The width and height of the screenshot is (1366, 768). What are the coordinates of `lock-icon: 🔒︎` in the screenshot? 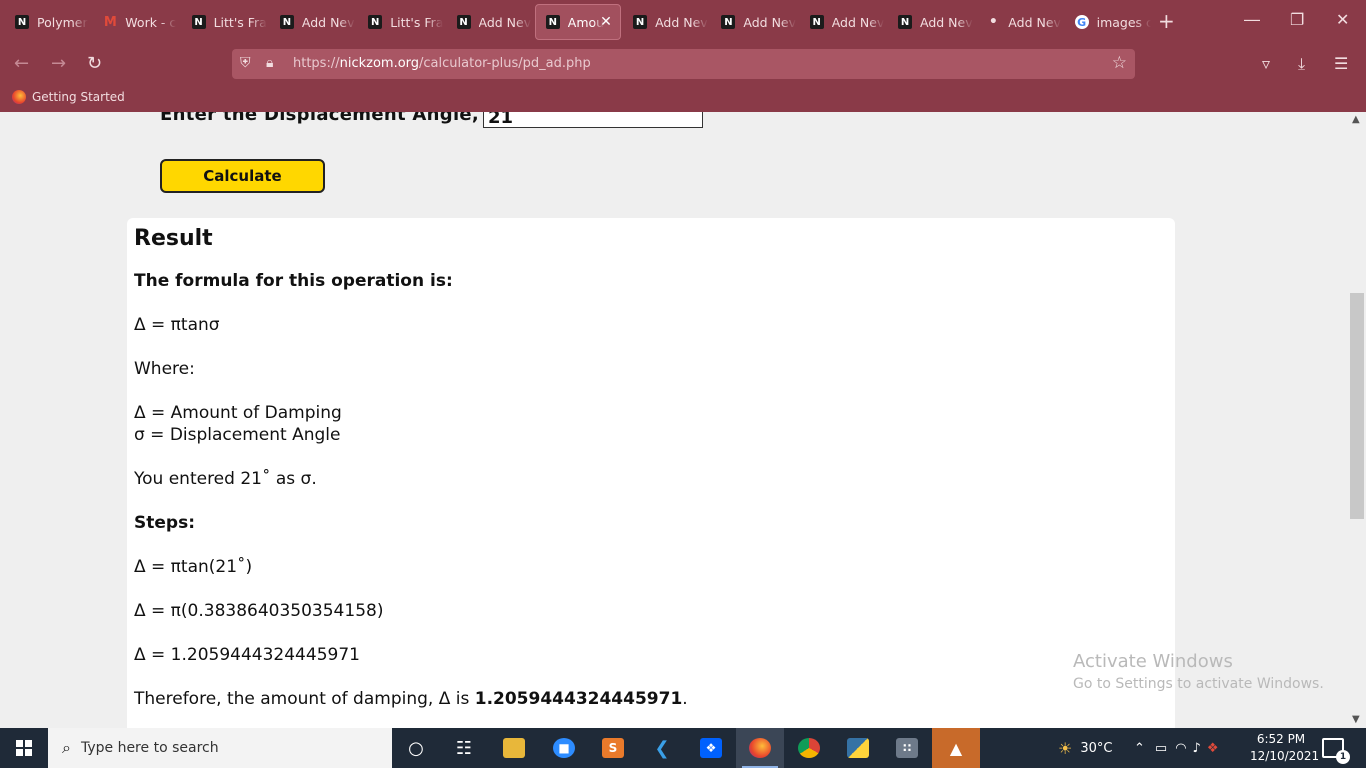 It's located at (269, 63).